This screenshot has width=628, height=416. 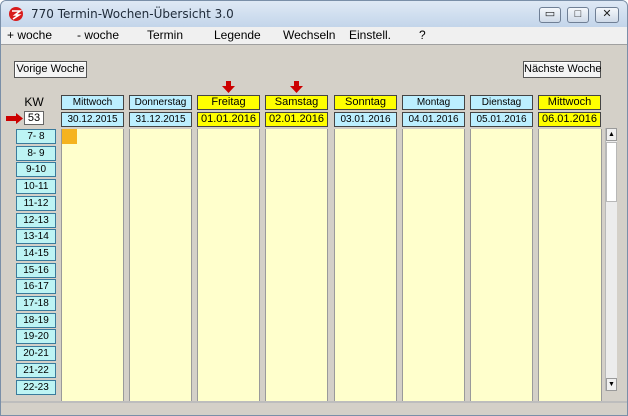 I want to click on time-slot: 21-22, so click(x=36, y=370).